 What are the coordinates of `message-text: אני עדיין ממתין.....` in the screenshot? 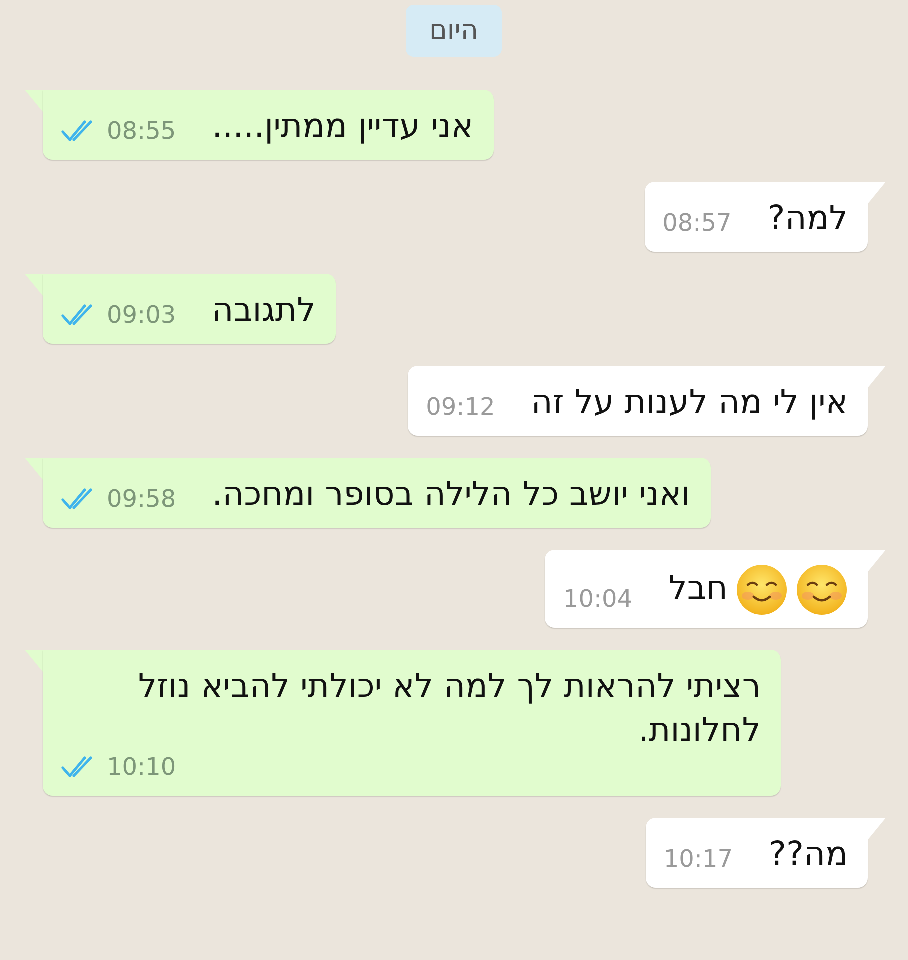 It's located at (343, 125).